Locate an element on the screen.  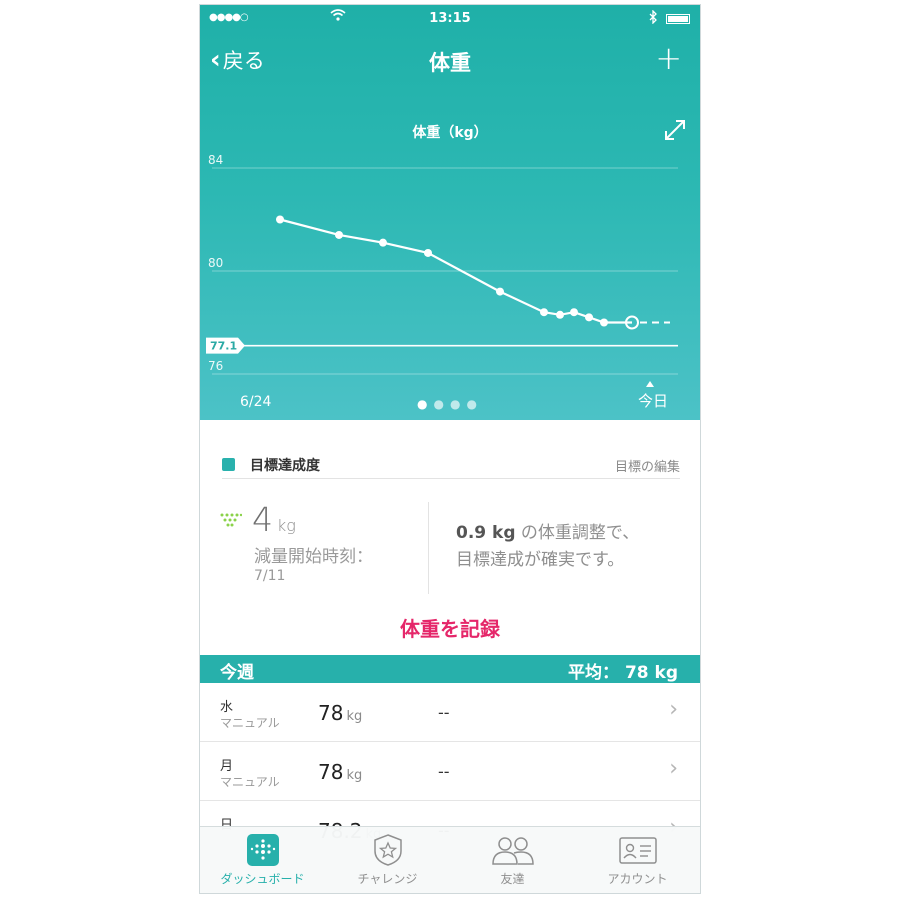
weight-loss-value: 4 kg is located at coordinates (274, 519).